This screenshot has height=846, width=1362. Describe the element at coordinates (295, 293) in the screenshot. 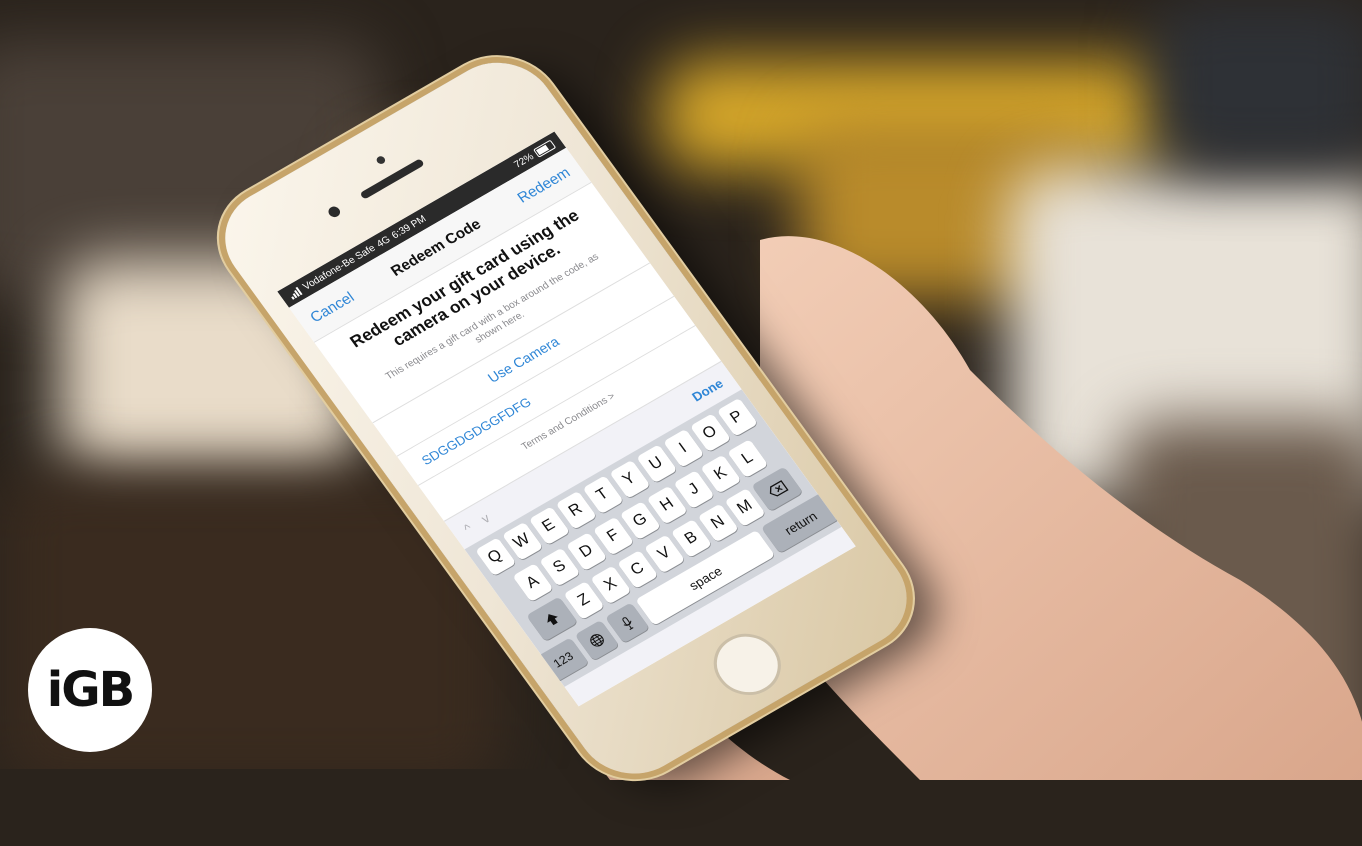

I see `signal-icon` at that location.